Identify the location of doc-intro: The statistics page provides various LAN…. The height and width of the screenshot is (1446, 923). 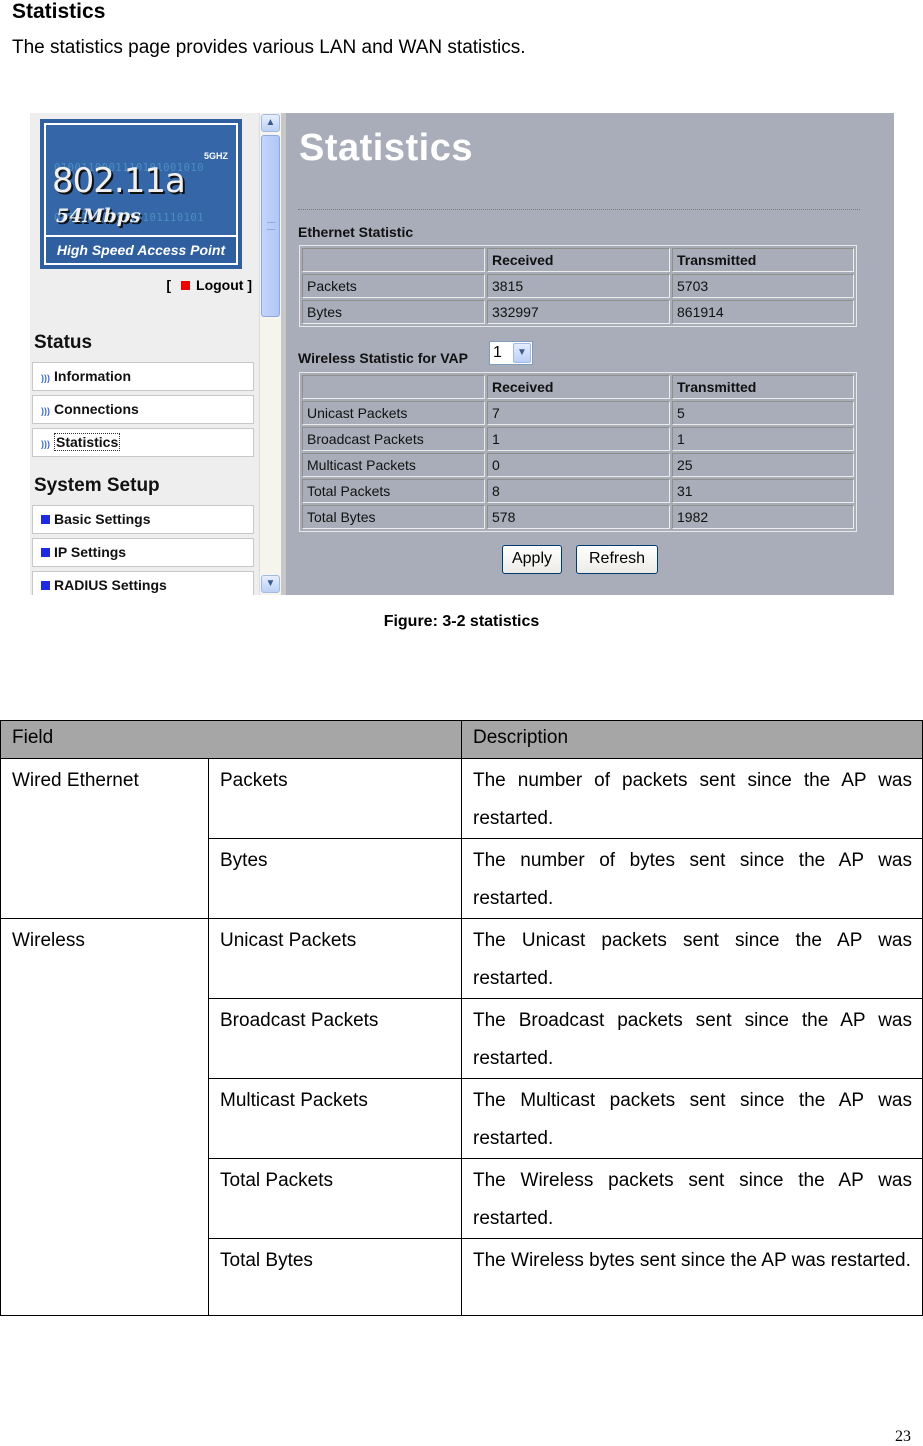
(269, 47).